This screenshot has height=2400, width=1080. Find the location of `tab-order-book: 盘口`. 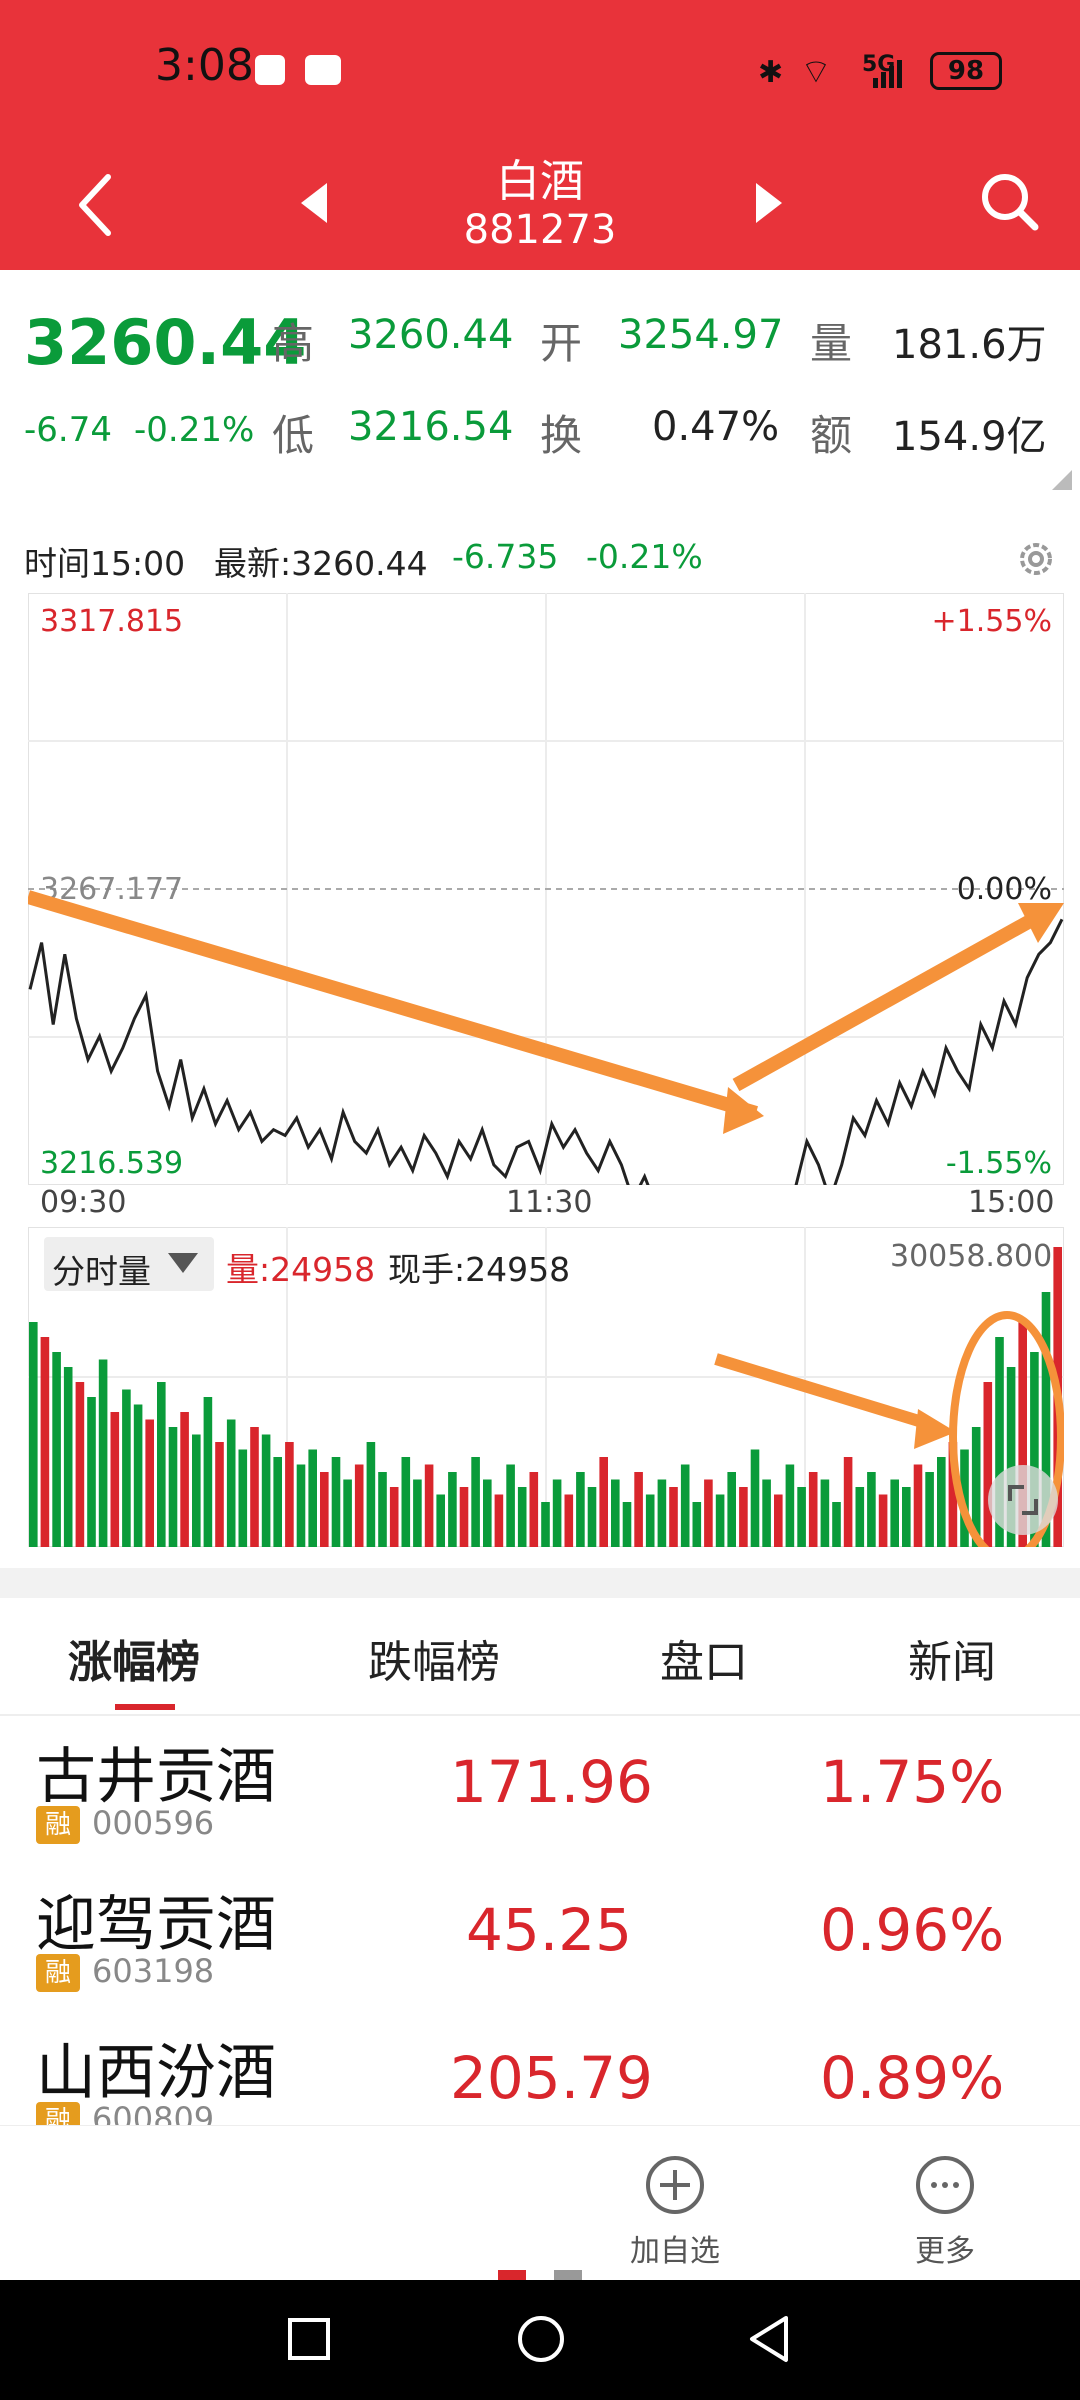

tab-order-book: 盘口 is located at coordinates (704, 1658).